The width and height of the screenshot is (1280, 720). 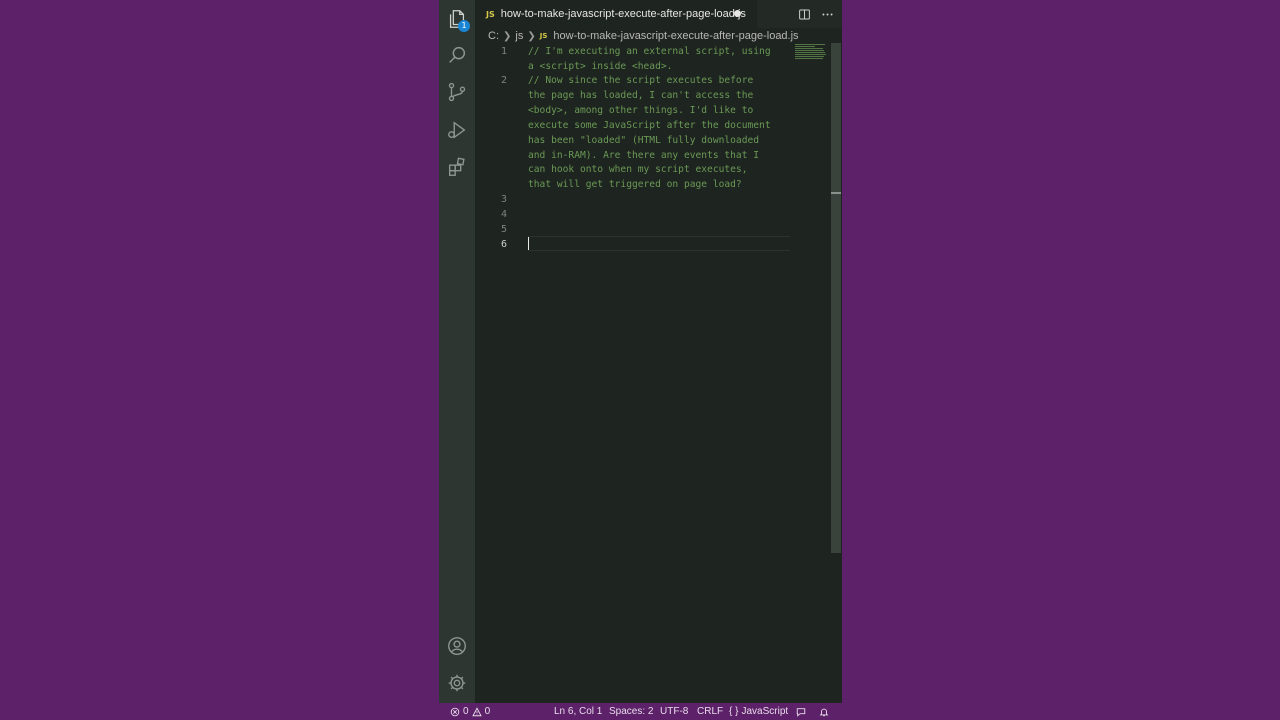 I want to click on warning-icon, so click(x=476, y=711).